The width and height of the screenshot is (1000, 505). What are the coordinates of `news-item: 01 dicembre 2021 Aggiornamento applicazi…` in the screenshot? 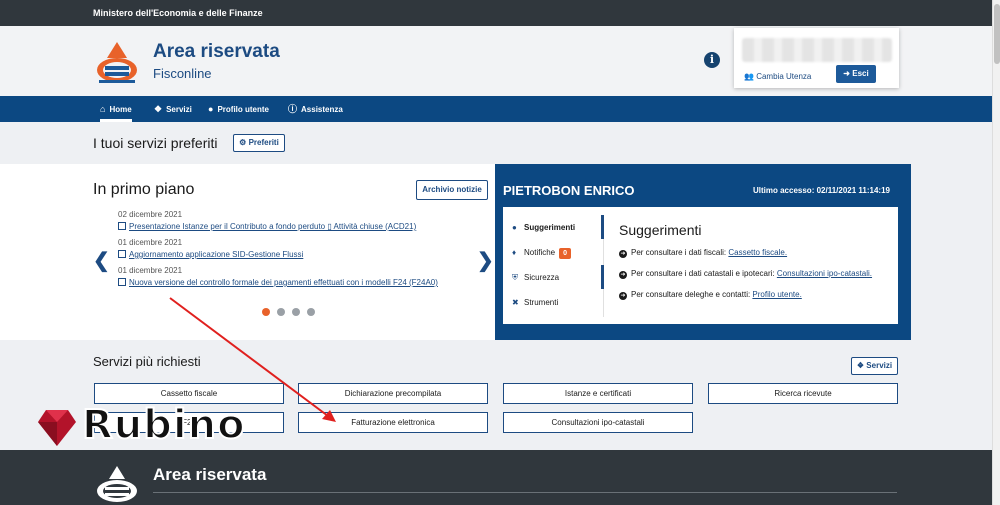 It's located at (210, 248).